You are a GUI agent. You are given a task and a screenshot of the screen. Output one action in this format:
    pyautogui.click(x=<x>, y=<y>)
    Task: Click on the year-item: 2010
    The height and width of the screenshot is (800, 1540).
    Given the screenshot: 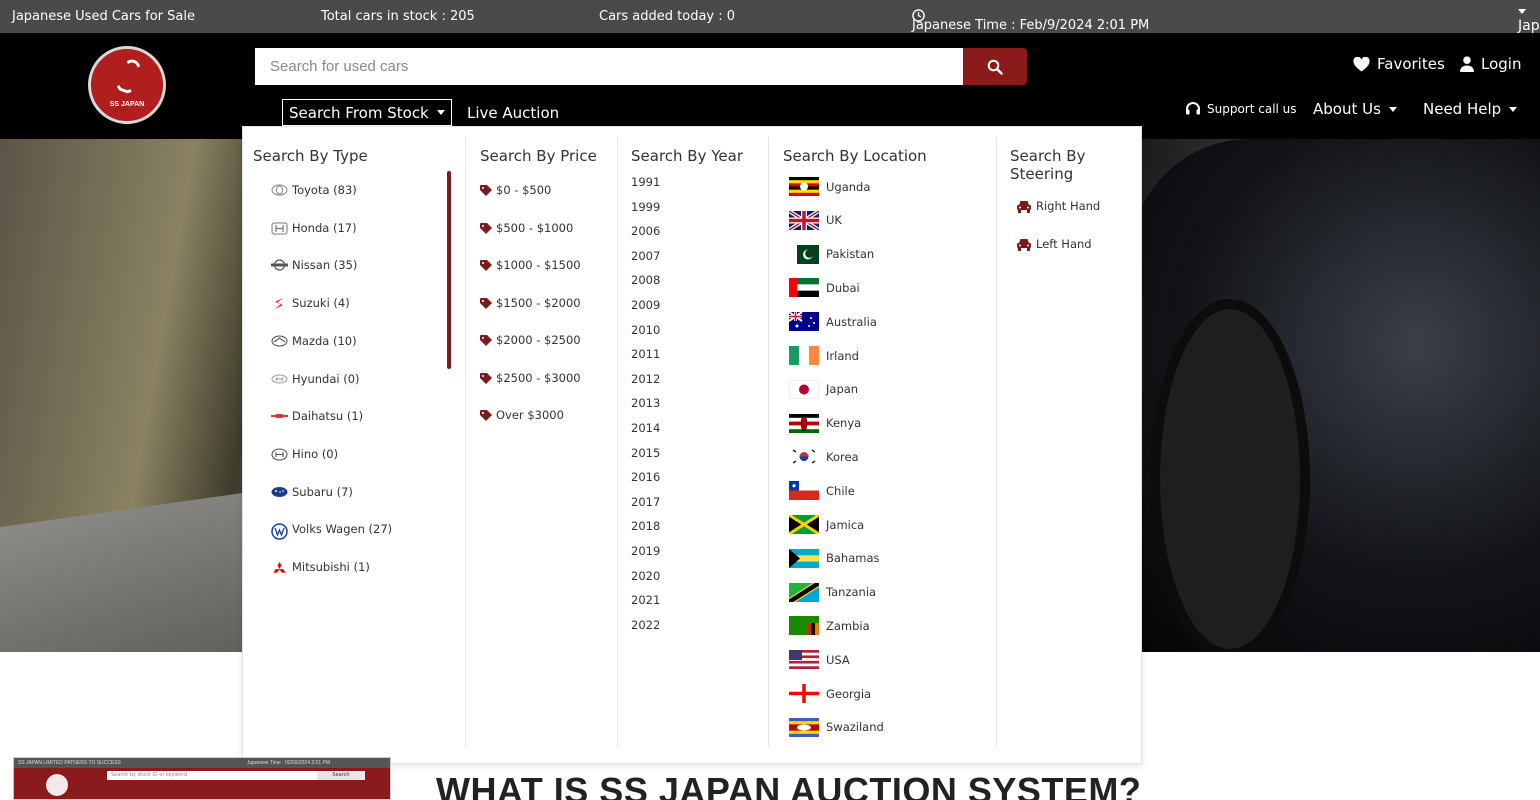 What is the action you would take?
    pyautogui.click(x=645, y=330)
    